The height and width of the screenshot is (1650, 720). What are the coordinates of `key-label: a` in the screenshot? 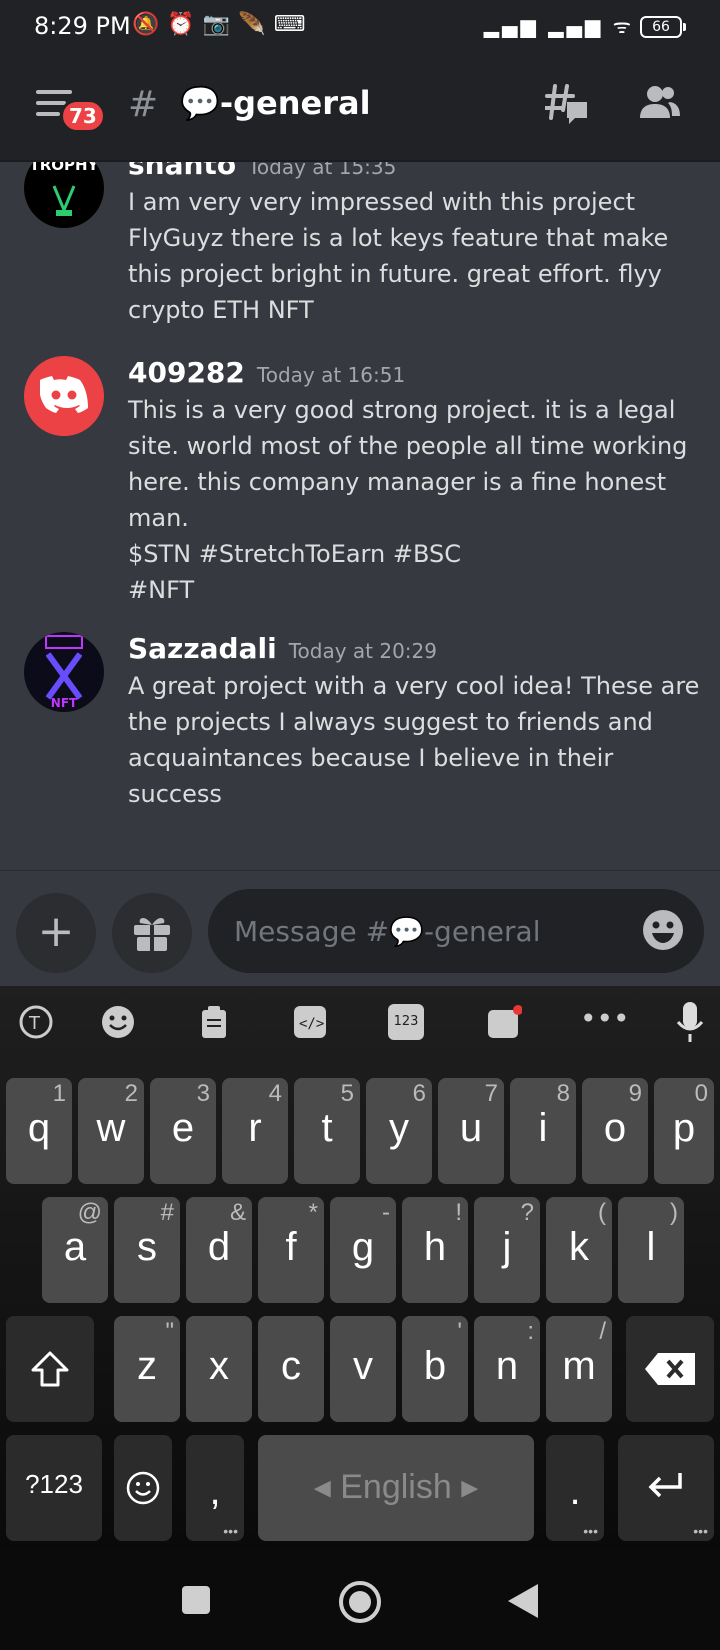 It's located at (75, 1247).